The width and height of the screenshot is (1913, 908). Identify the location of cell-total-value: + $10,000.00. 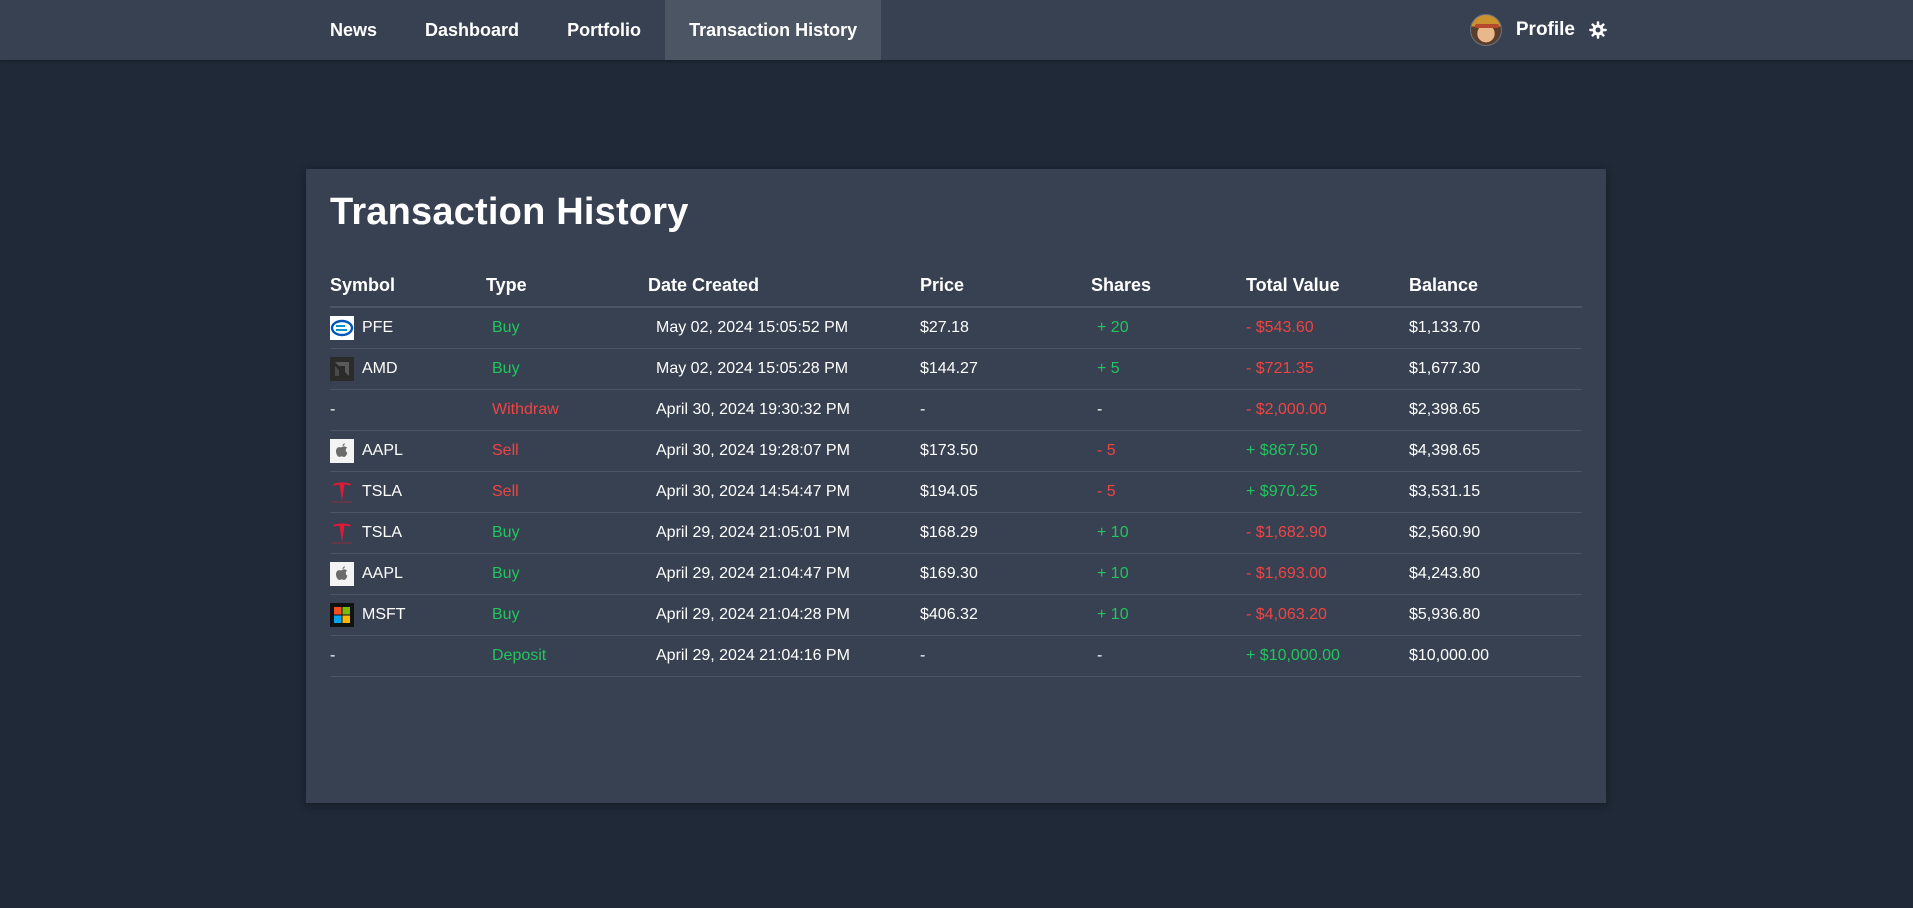
(1327, 656).